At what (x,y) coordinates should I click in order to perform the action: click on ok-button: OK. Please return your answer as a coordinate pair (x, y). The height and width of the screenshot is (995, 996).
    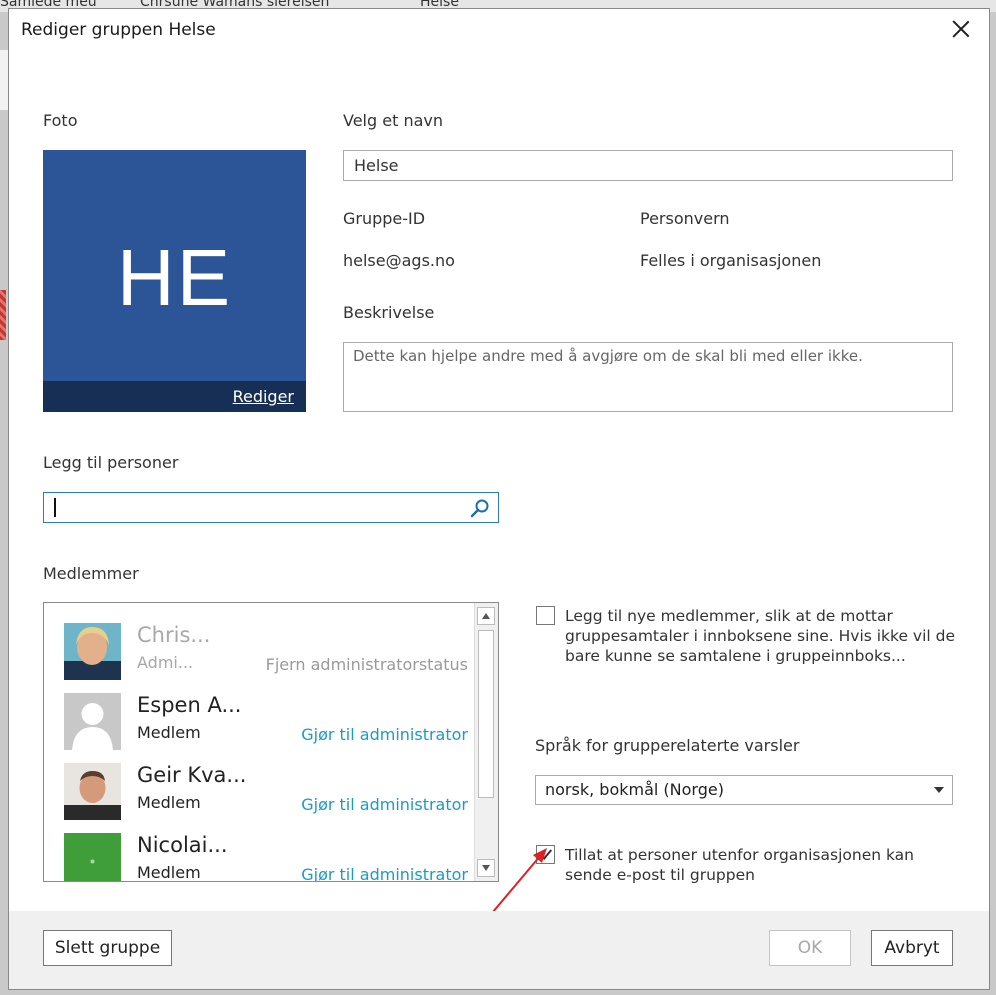
    Looking at the image, I should click on (810, 948).